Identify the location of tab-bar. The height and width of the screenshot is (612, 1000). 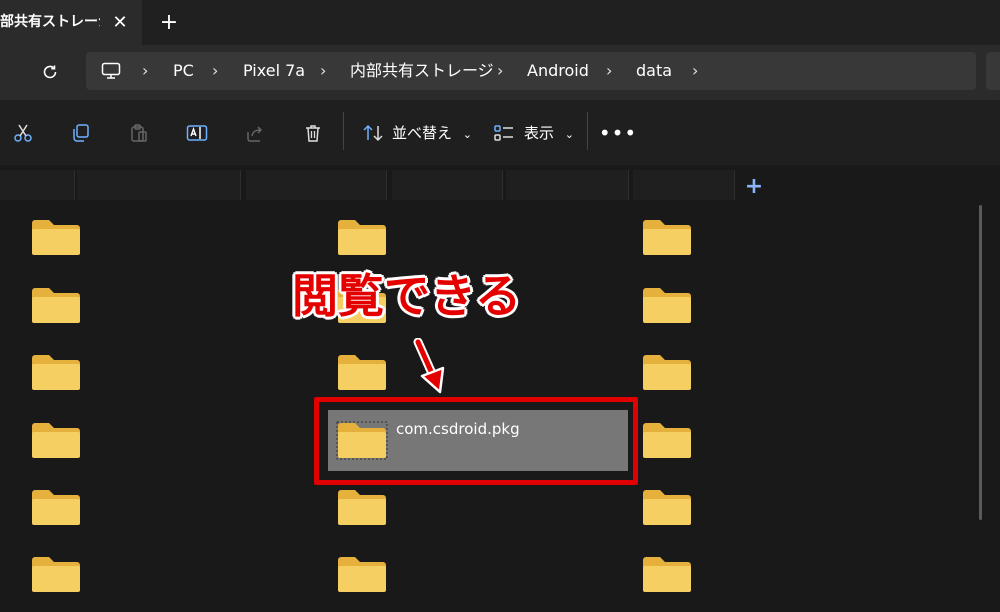
(500, 22).